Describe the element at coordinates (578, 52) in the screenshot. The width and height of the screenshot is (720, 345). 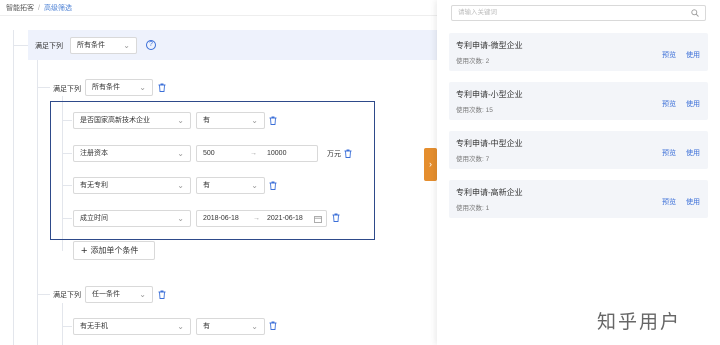
I see `template-card: 专利申请-微型企业 使用次数: 2 预览 使用` at that location.